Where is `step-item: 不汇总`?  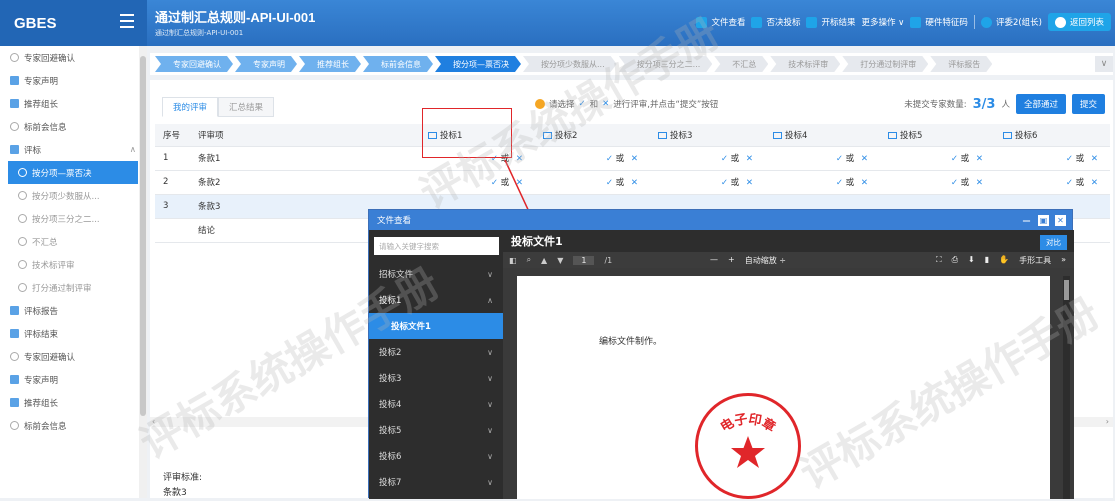 step-item: 不汇总 is located at coordinates (741, 64).